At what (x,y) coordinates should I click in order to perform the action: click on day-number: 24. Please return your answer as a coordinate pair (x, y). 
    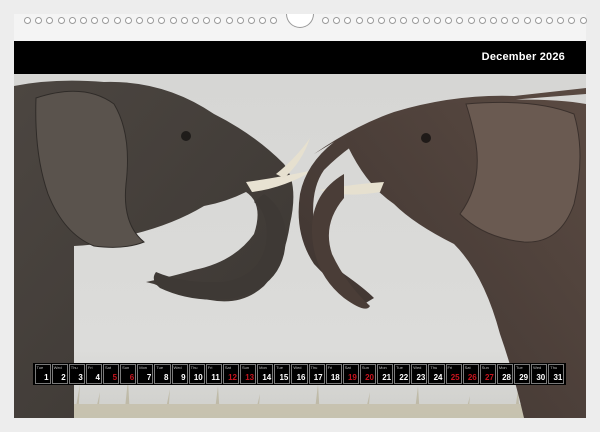
    Looking at the image, I should click on (438, 377).